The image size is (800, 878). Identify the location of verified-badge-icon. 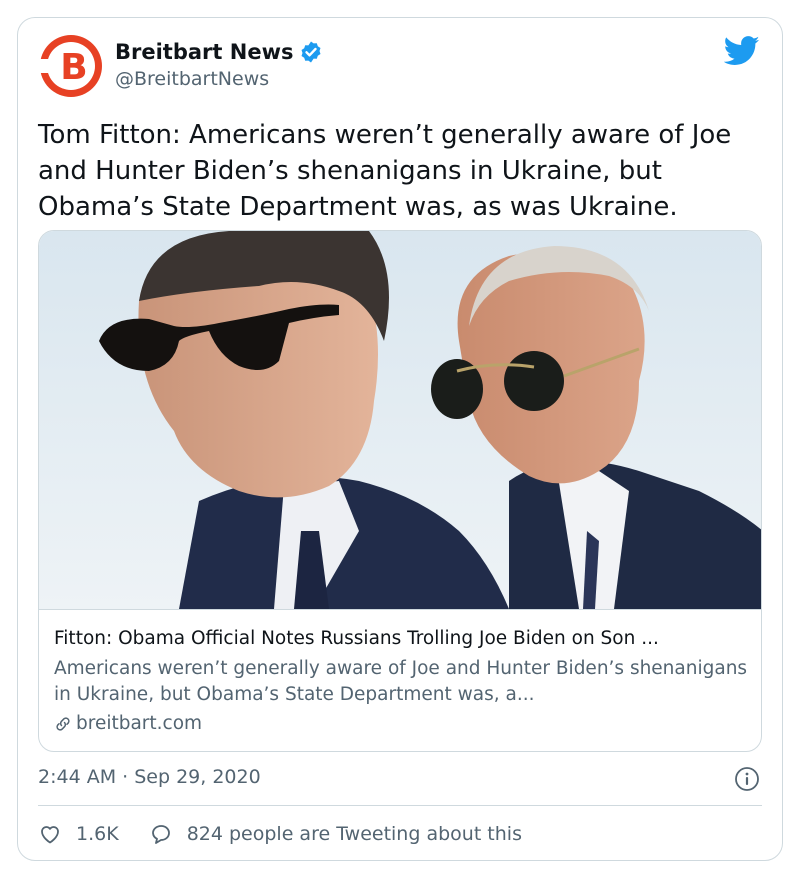
(311, 52).